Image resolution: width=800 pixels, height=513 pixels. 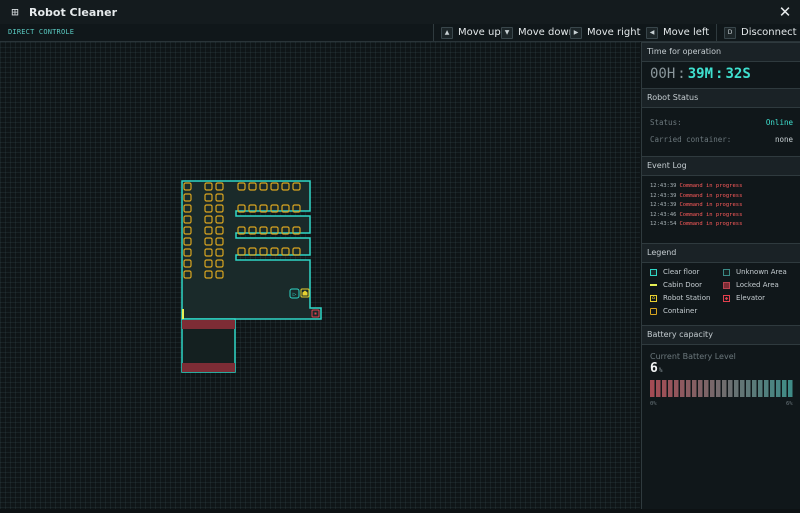 I want to click on legend-label: Container, so click(x=680, y=311).